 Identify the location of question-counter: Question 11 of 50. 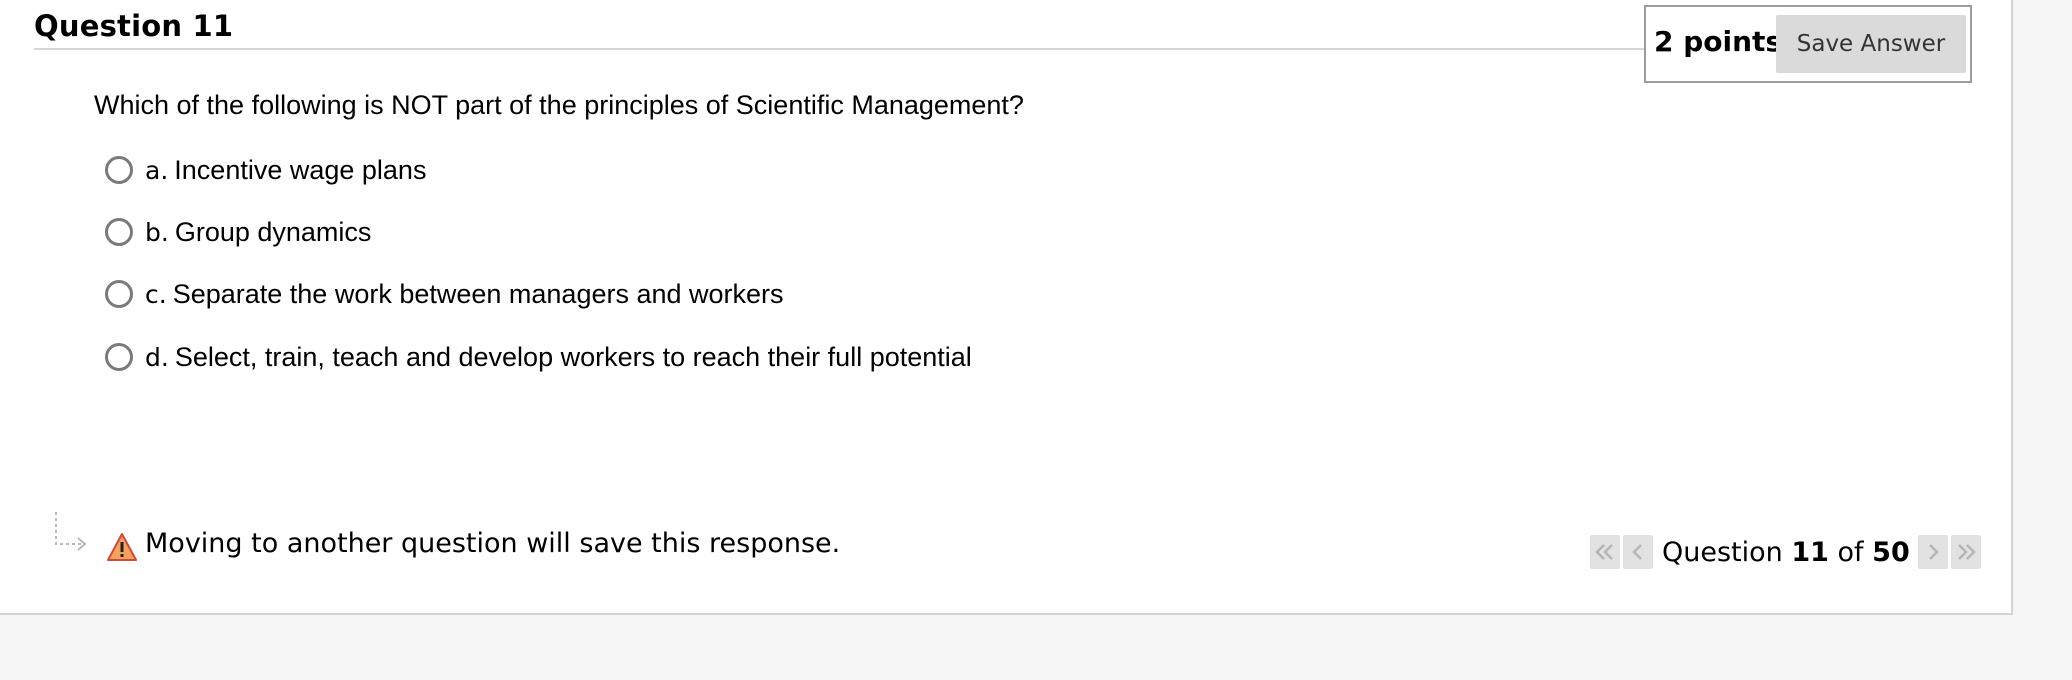
(1786, 552).